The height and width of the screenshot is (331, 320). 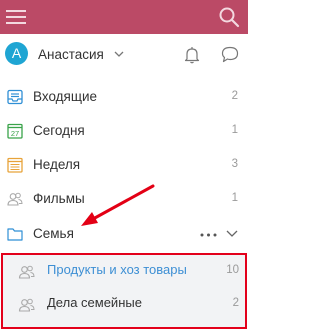 What do you see at coordinates (192, 55) in the screenshot?
I see `bell-icon` at bounding box center [192, 55].